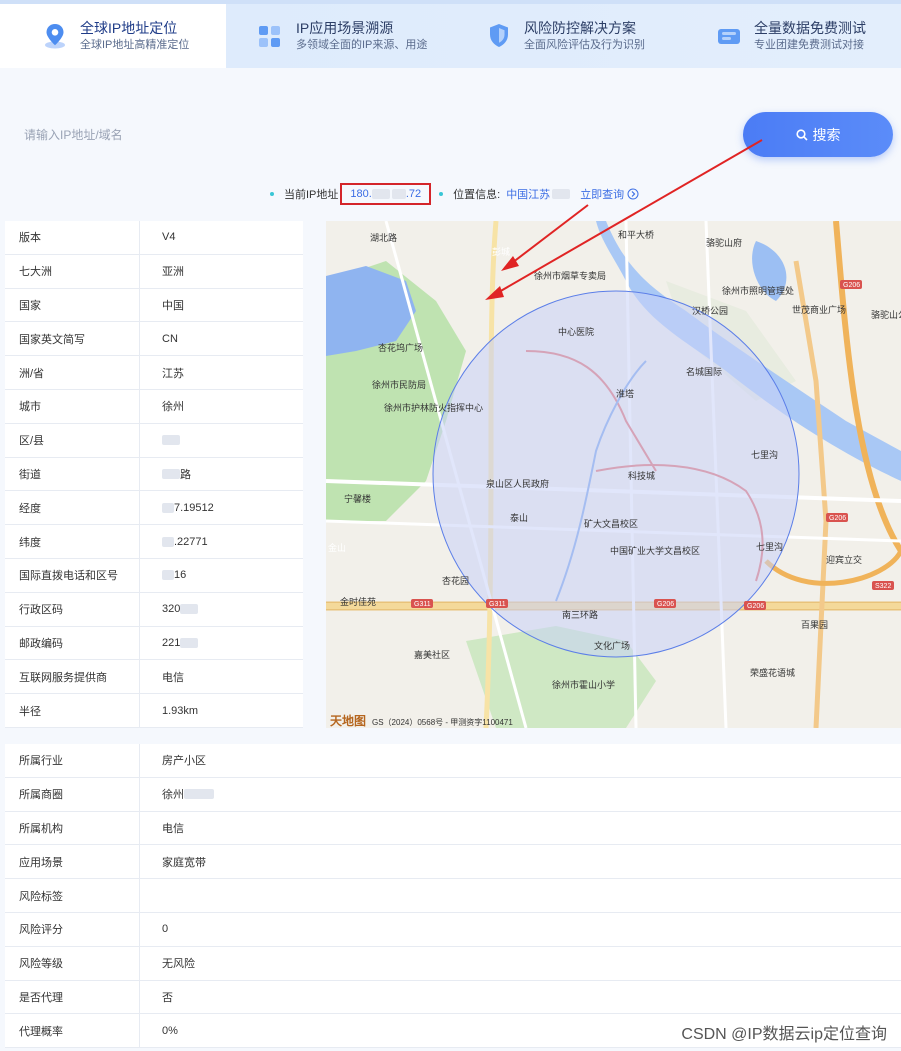 This screenshot has width=901, height=1051. What do you see at coordinates (171, 642) in the screenshot?
I see `row-value-text: 221` at bounding box center [171, 642].